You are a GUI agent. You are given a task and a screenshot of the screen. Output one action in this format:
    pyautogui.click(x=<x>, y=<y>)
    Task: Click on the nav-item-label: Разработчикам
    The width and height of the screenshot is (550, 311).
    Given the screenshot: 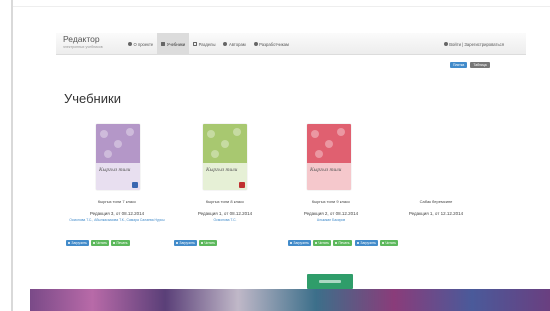 What is the action you would take?
    pyautogui.click(x=274, y=44)
    